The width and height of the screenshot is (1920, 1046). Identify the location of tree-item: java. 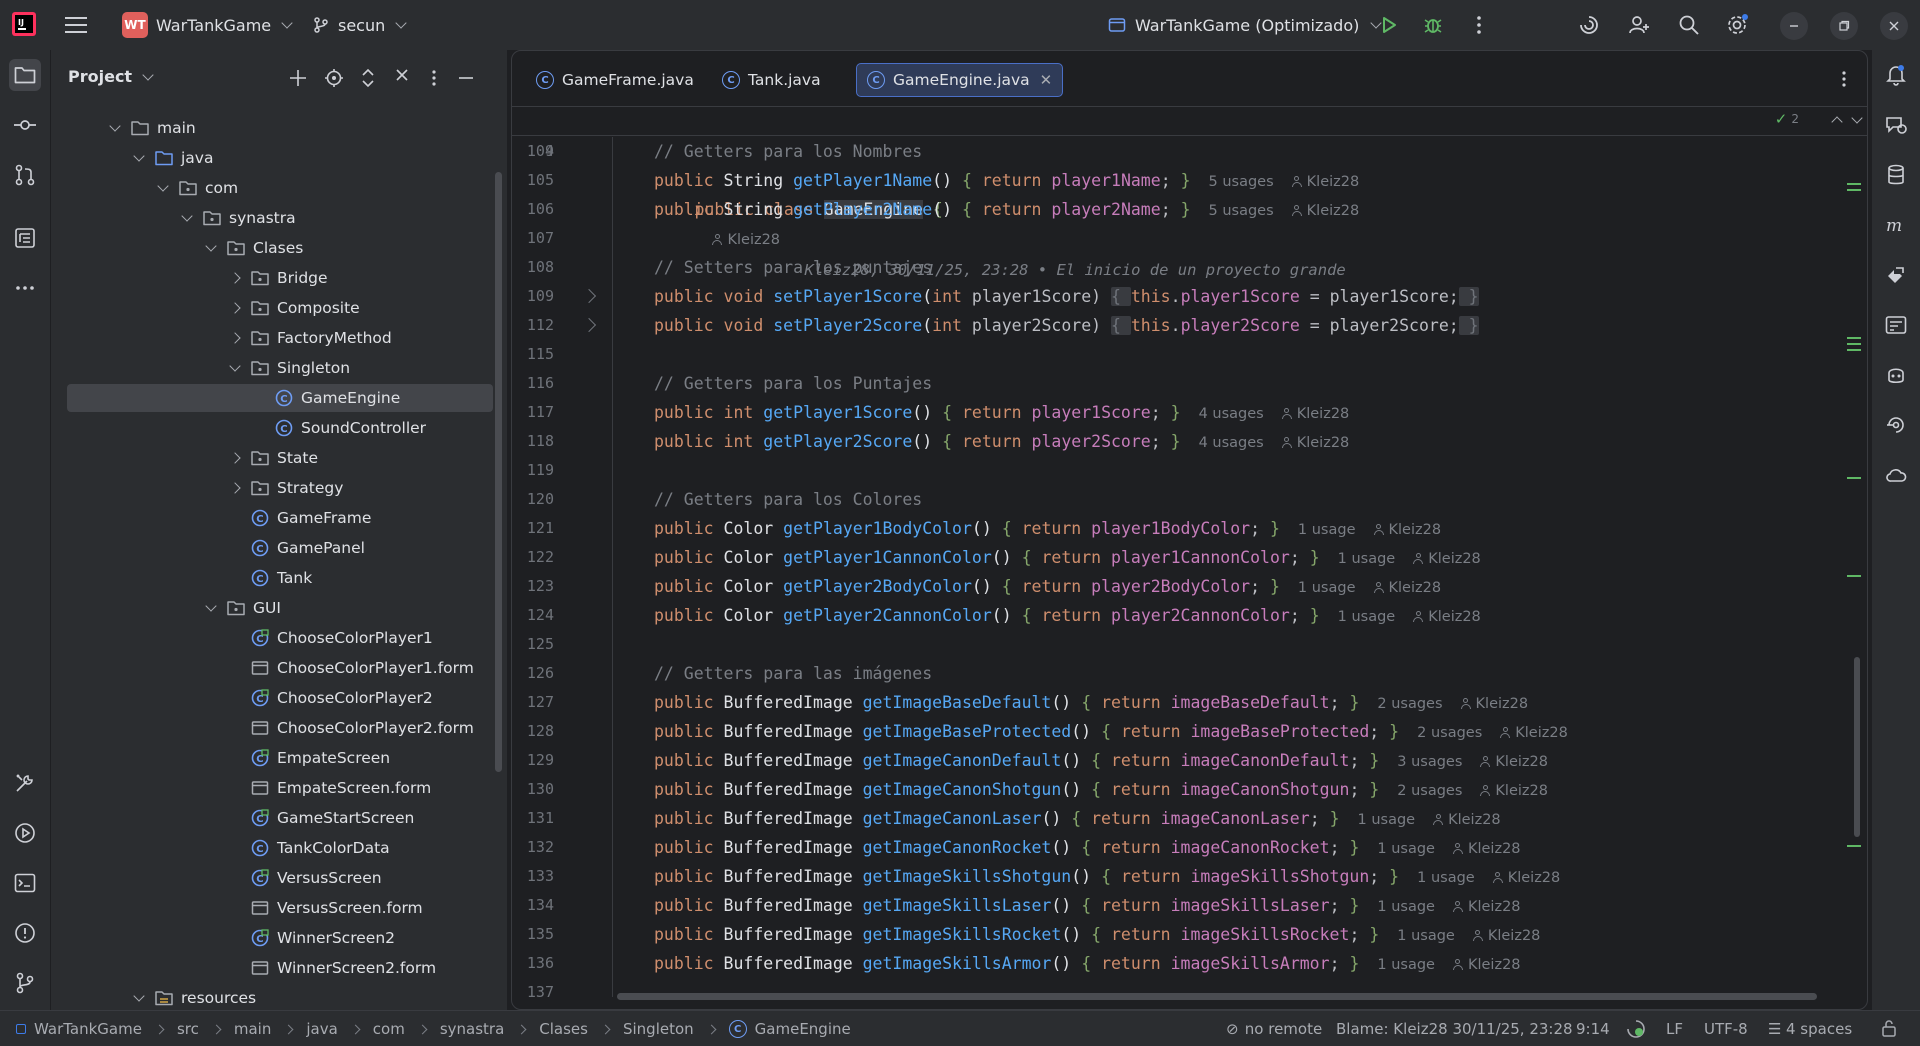
(280, 158).